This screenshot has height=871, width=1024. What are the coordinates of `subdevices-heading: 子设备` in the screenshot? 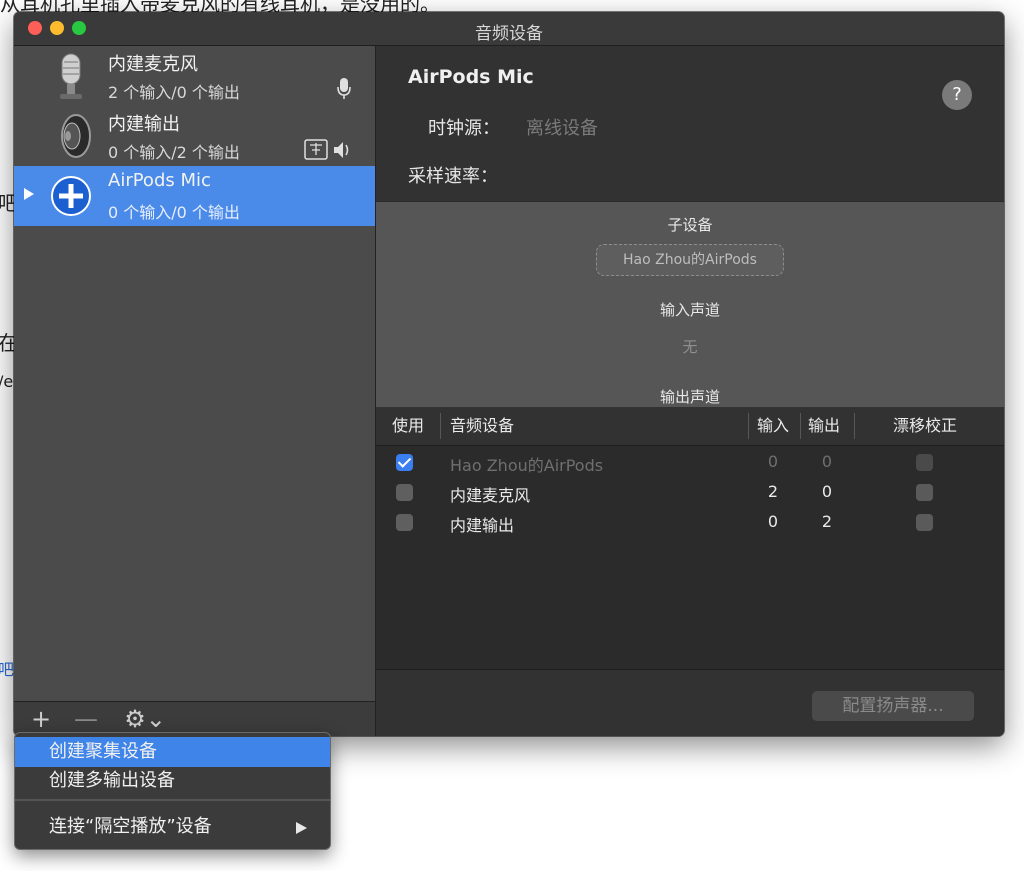 It's located at (690, 225).